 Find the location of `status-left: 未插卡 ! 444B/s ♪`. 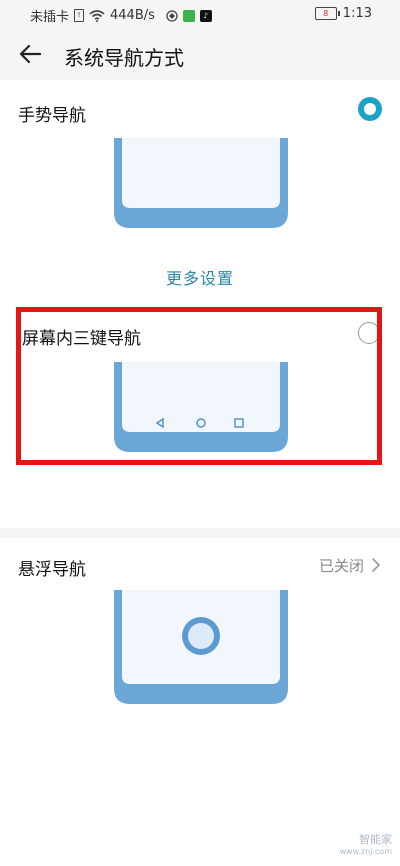

status-left: 未插卡 ! 444B/s ♪ is located at coordinates (121, 15).